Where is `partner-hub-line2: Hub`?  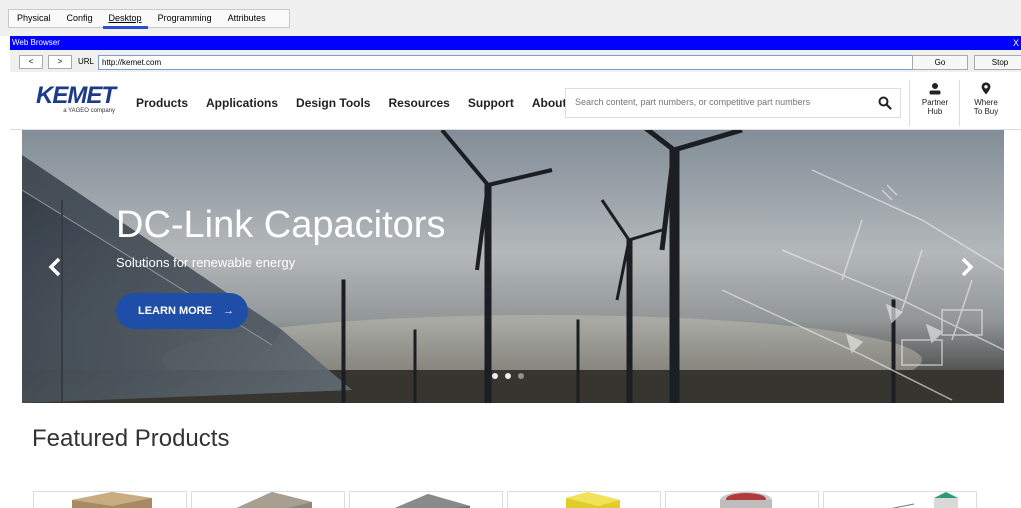
partner-hub-line2: Hub is located at coordinates (935, 111).